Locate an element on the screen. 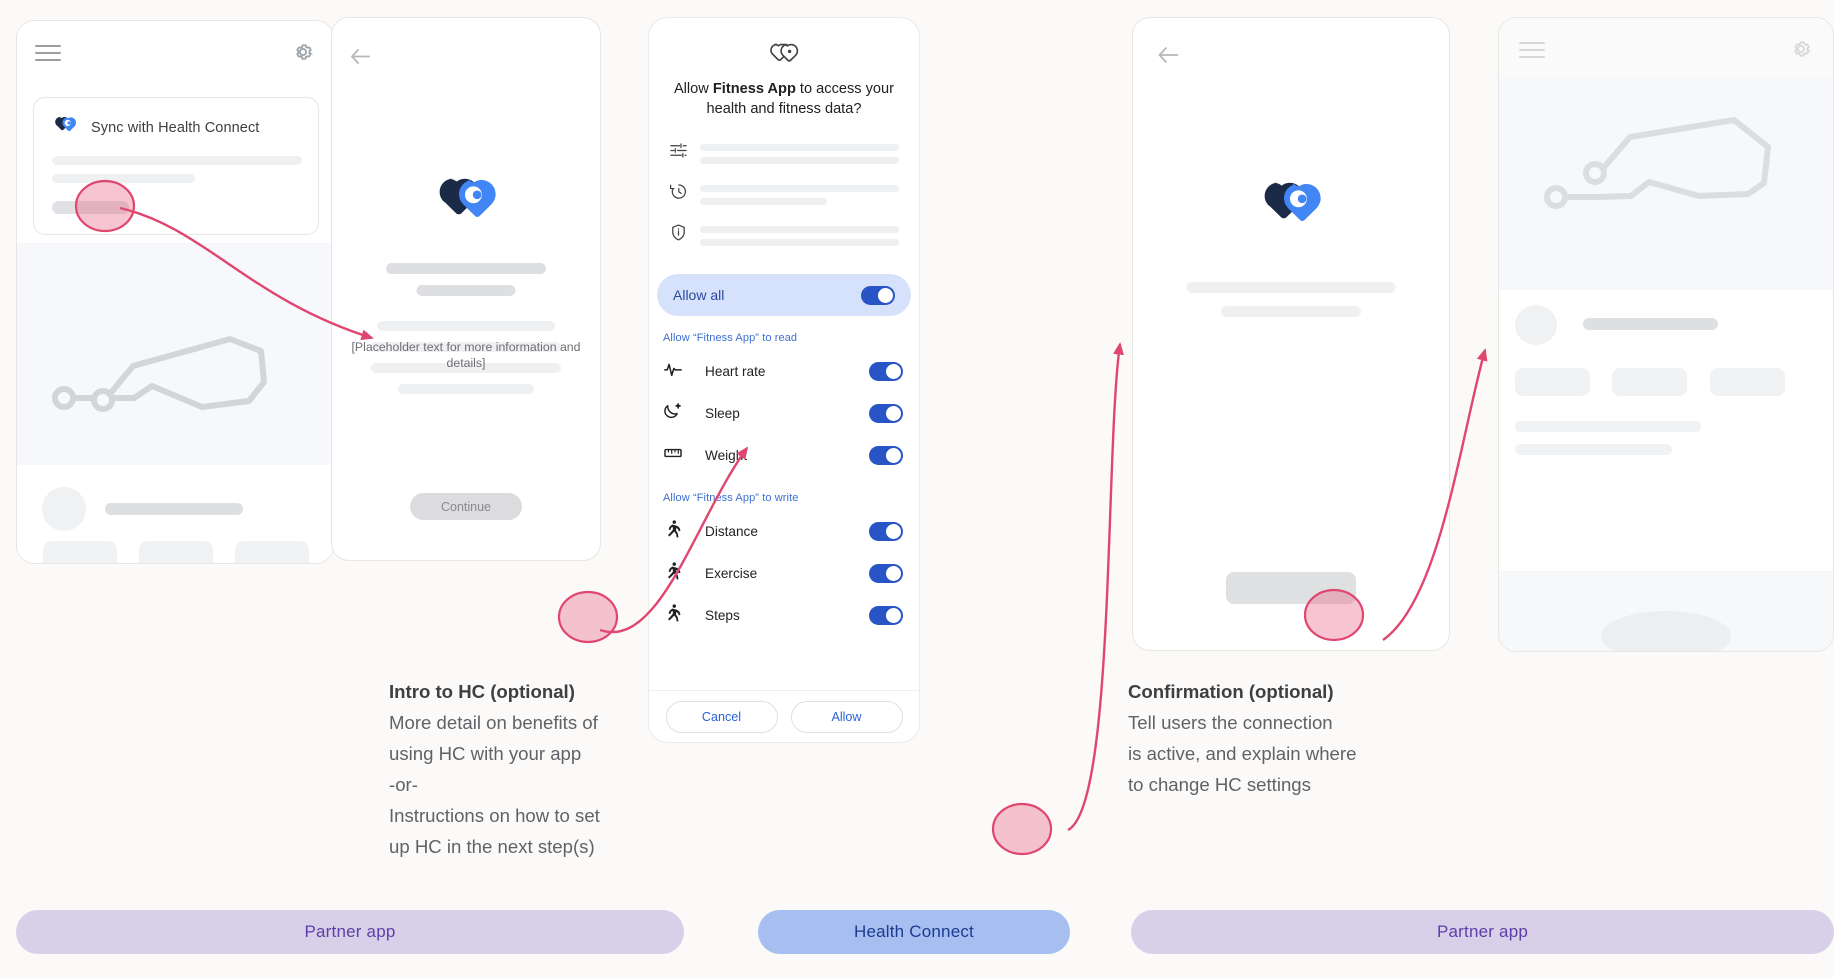  hotspot-allow-button is located at coordinates (1022, 829).